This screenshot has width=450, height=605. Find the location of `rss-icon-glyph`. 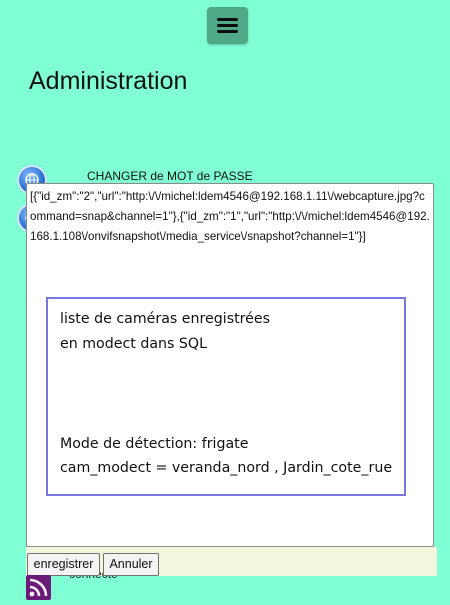

rss-icon-glyph is located at coordinates (38, 587).